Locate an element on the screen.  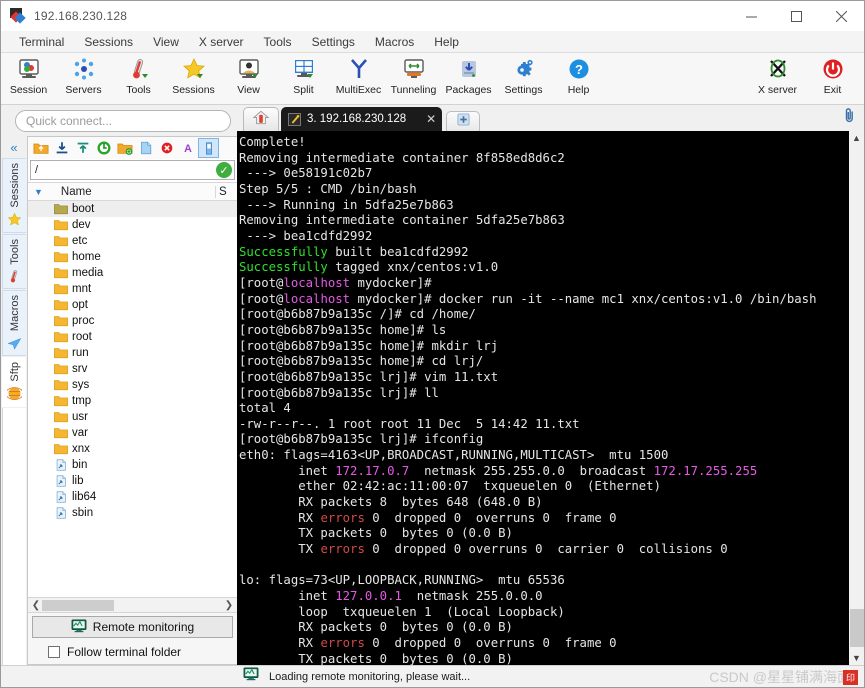
toolbar-button-session: Session is located at coordinates (28, 80).